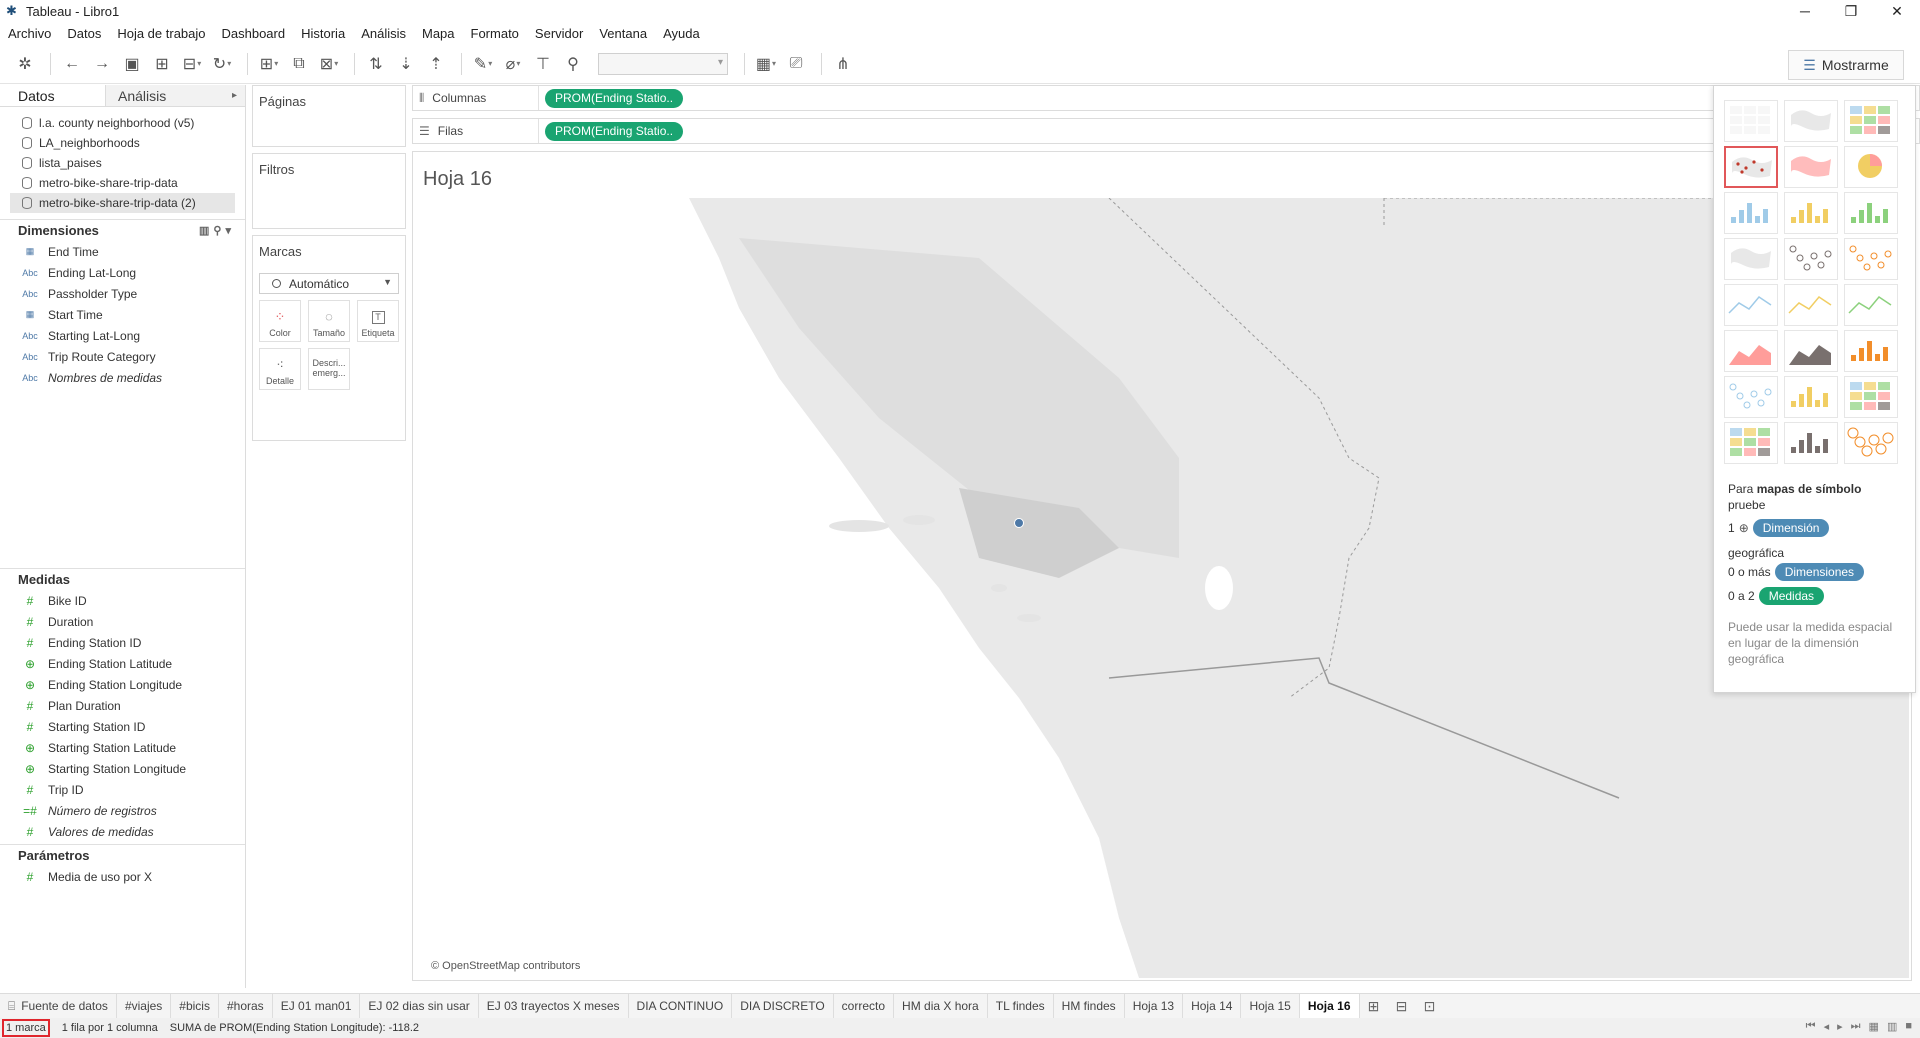 This screenshot has width=1920, height=1038. What do you see at coordinates (1166, 98) in the screenshot?
I see `columns-shelf: ⦀ Columnas PROM(Ending Statio..` at bounding box center [1166, 98].